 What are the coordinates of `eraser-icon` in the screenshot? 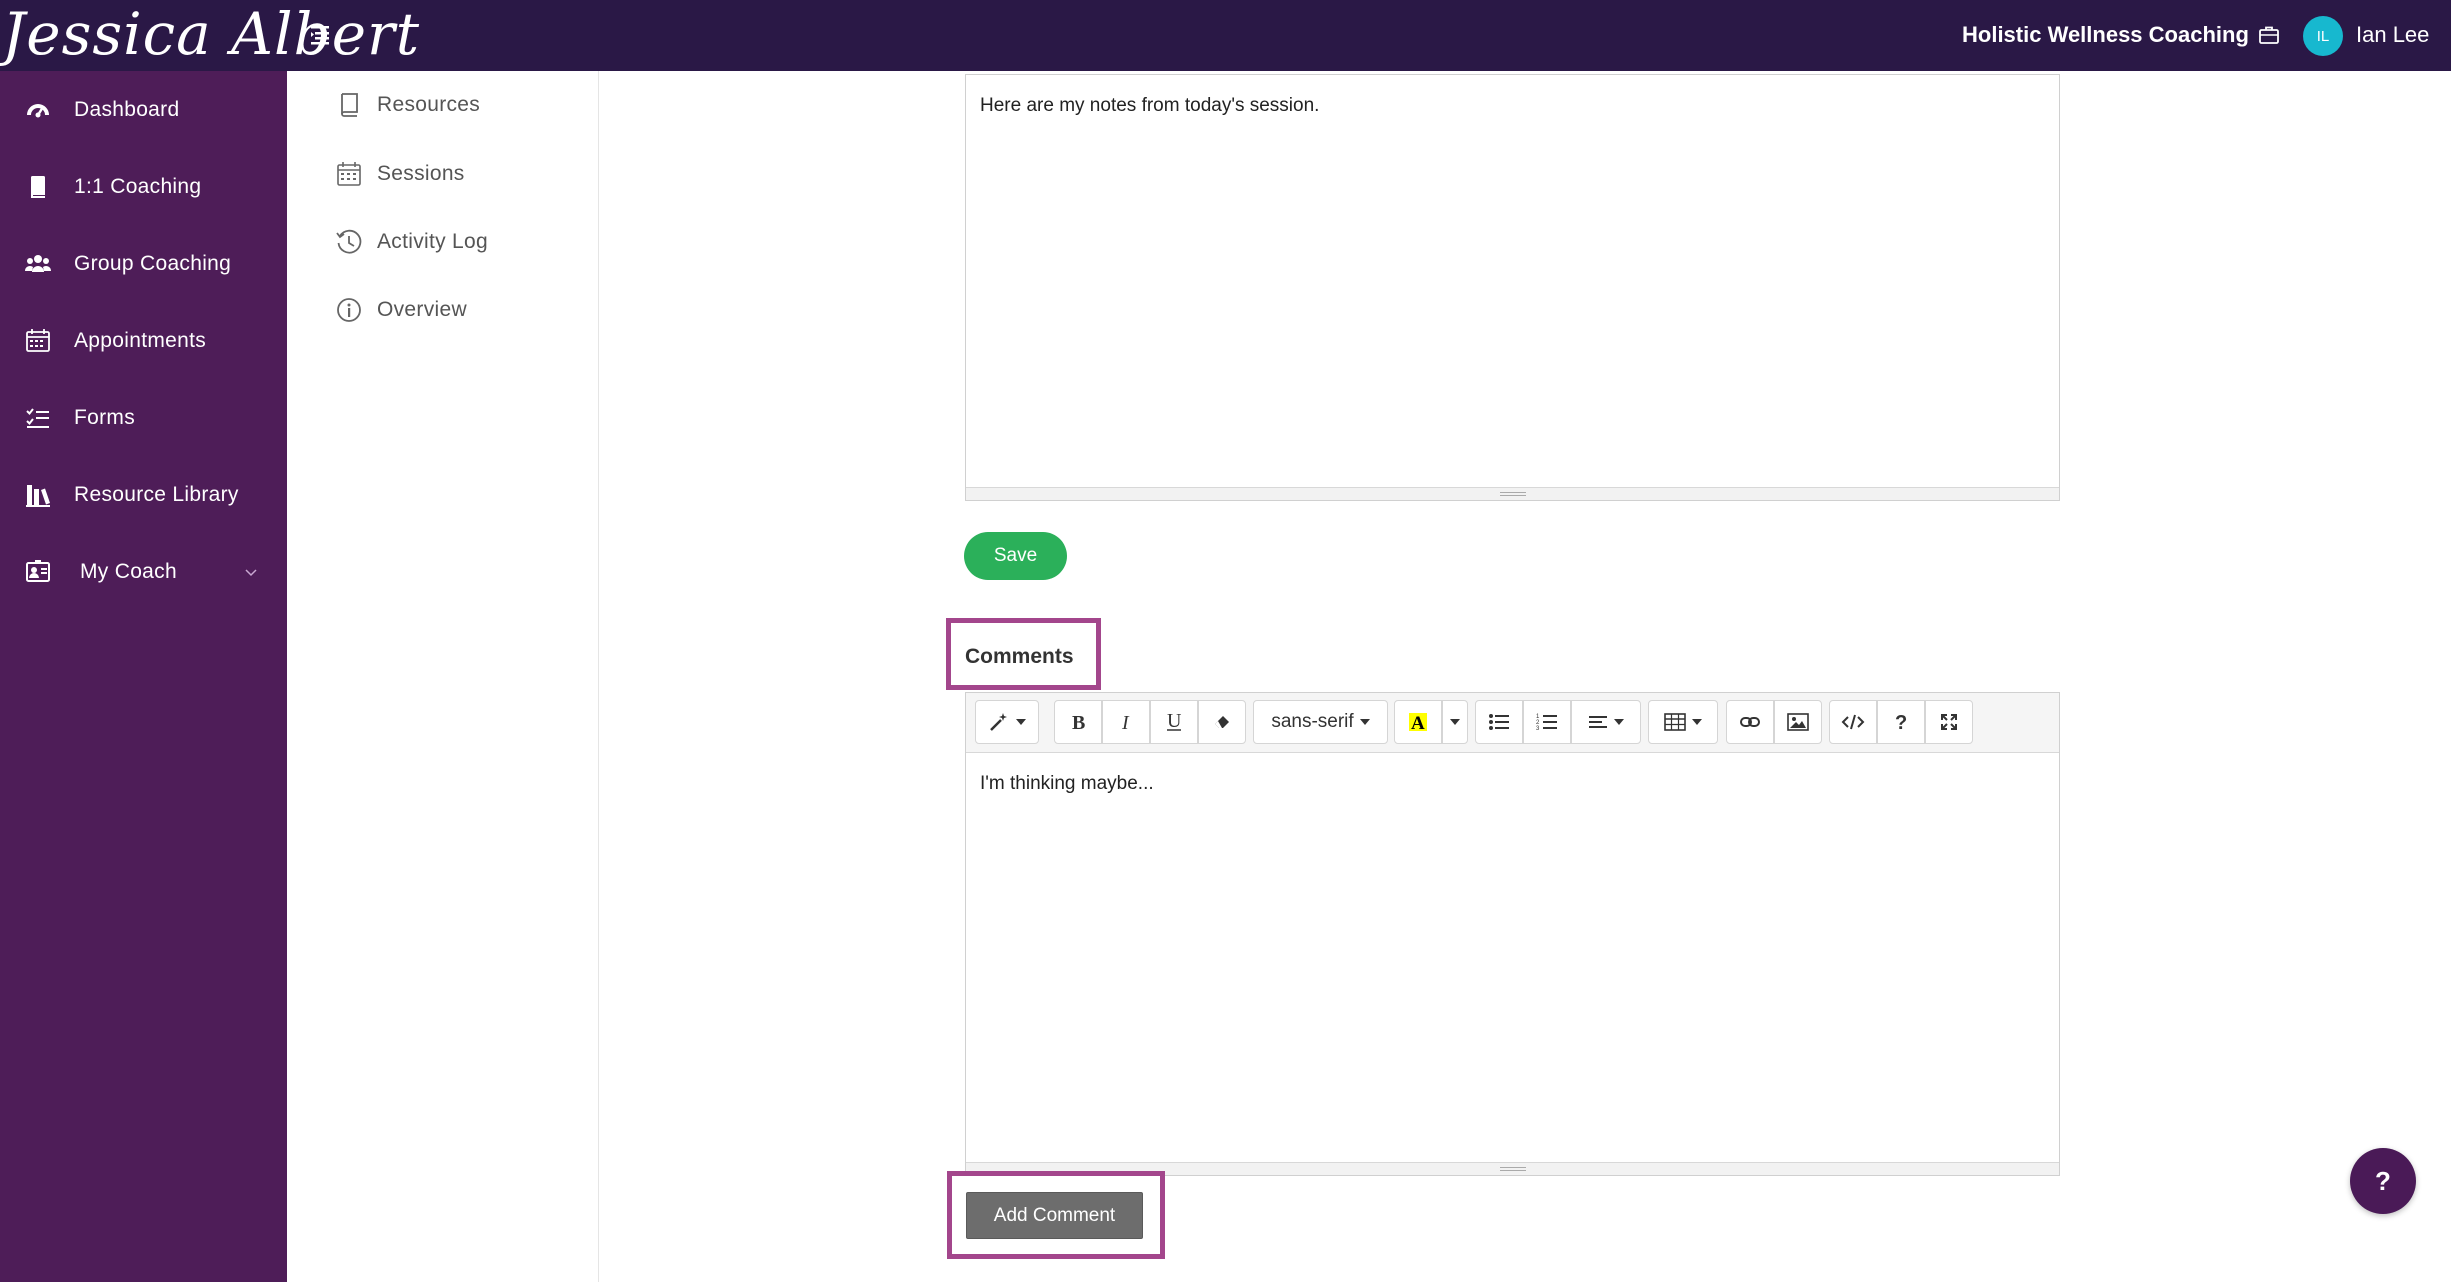 It's located at (1222, 722).